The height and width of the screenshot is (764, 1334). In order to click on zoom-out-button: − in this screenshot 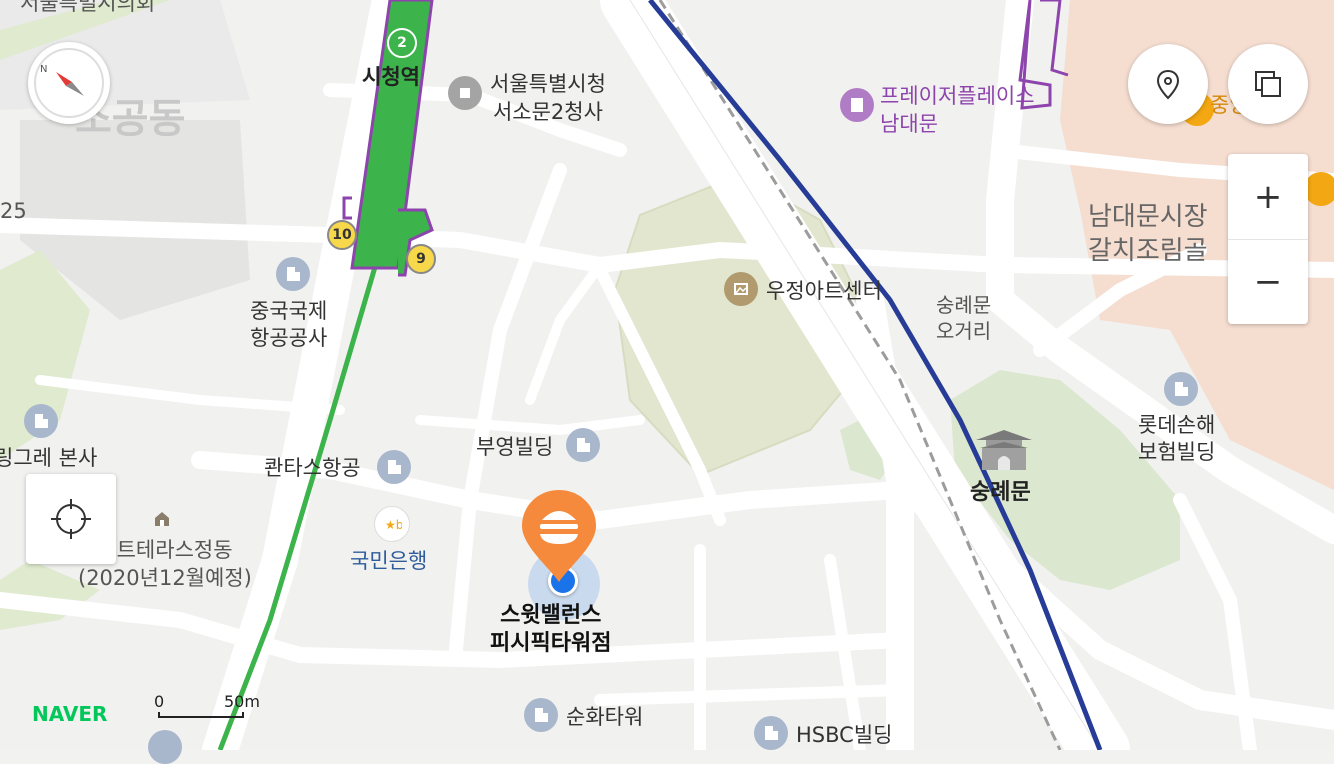, I will do `click(1268, 282)`.